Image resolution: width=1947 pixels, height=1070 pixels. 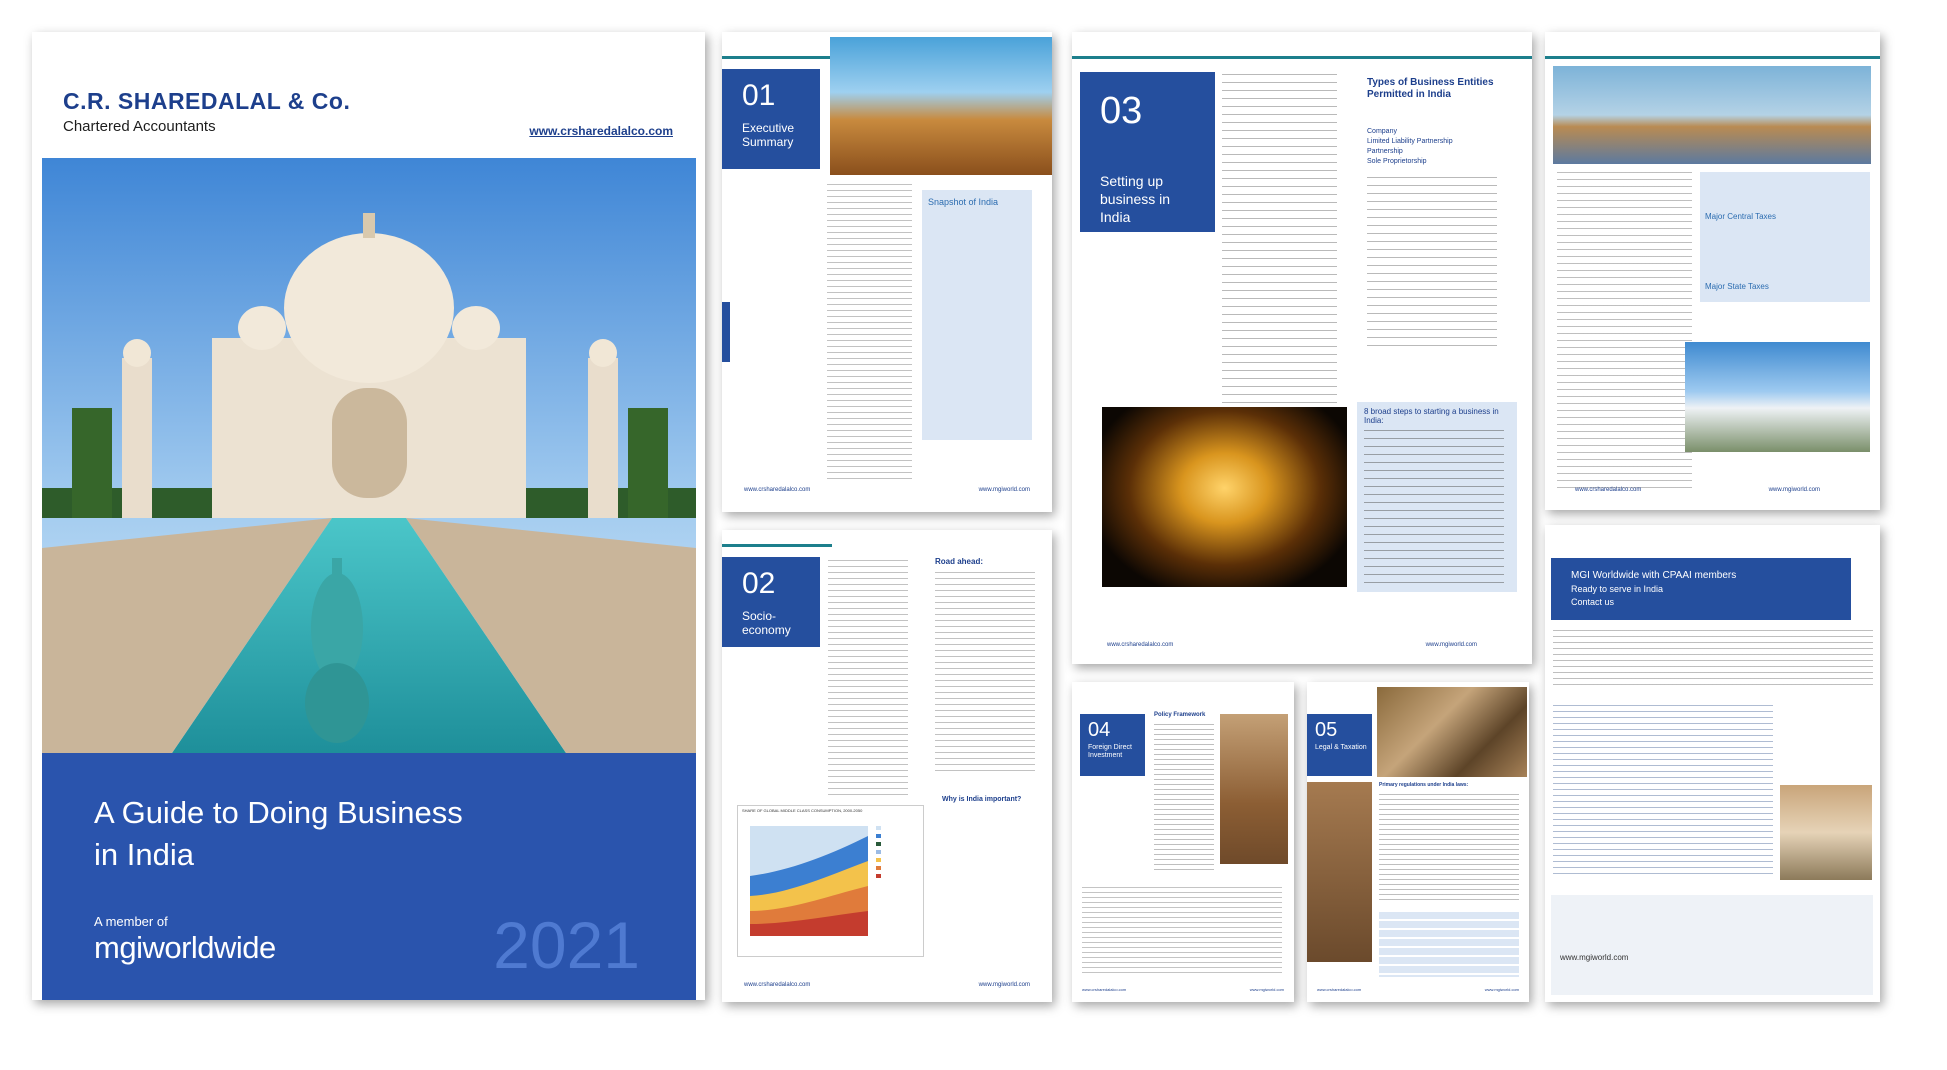 I want to click on setup-text, so click(x=1279, y=249).